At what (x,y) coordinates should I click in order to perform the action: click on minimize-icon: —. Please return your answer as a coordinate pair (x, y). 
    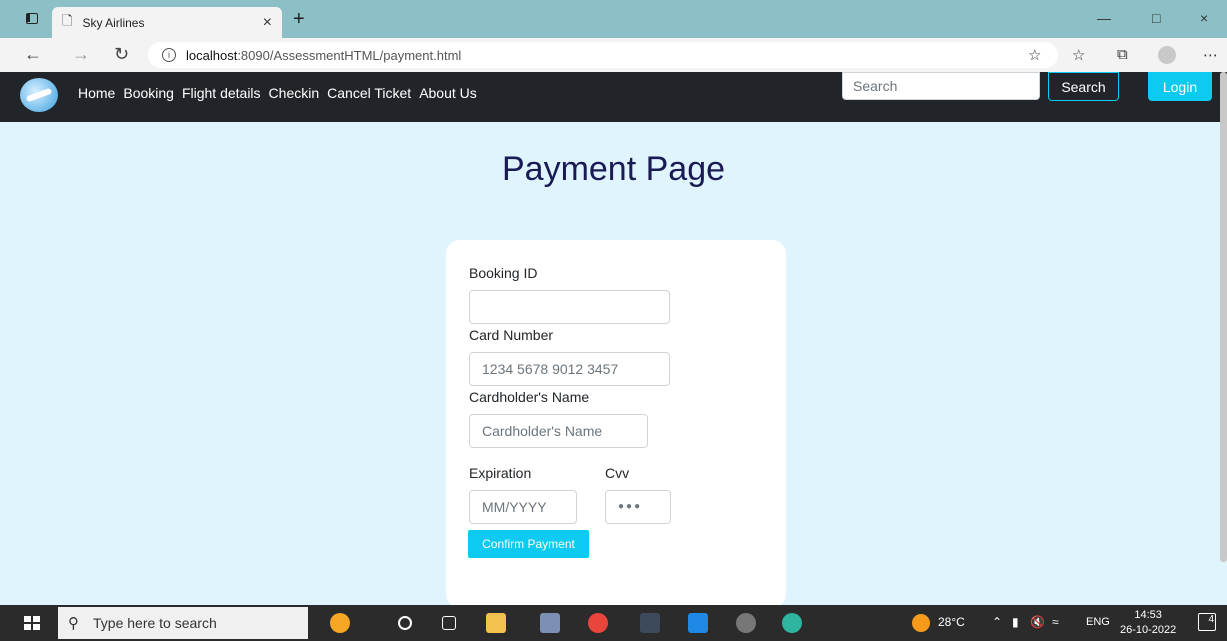
    Looking at the image, I should click on (1104, 18).